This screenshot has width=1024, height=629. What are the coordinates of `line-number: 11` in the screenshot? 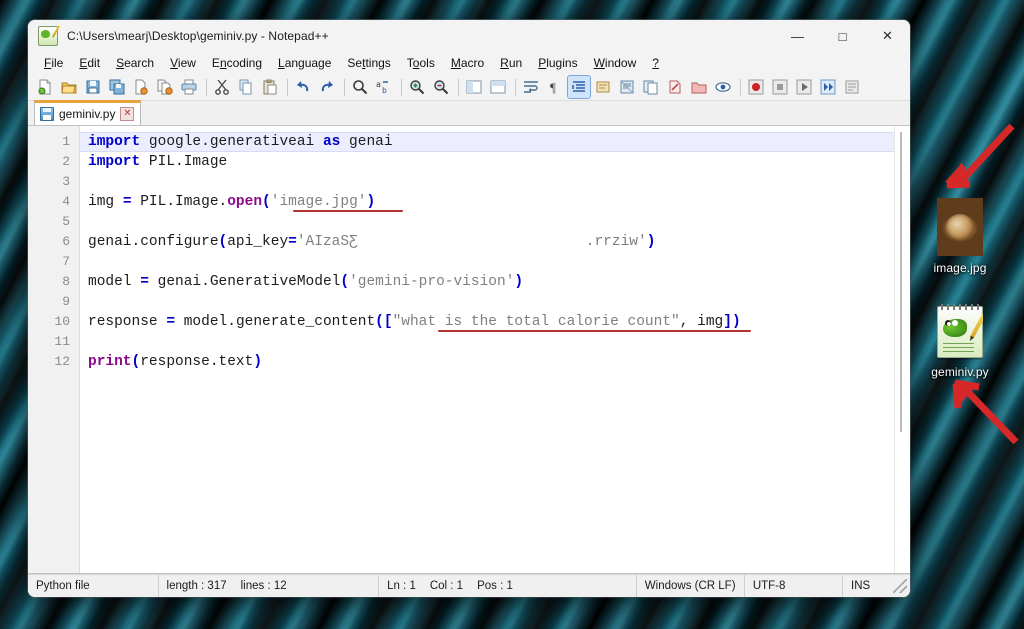 It's located at (62, 341).